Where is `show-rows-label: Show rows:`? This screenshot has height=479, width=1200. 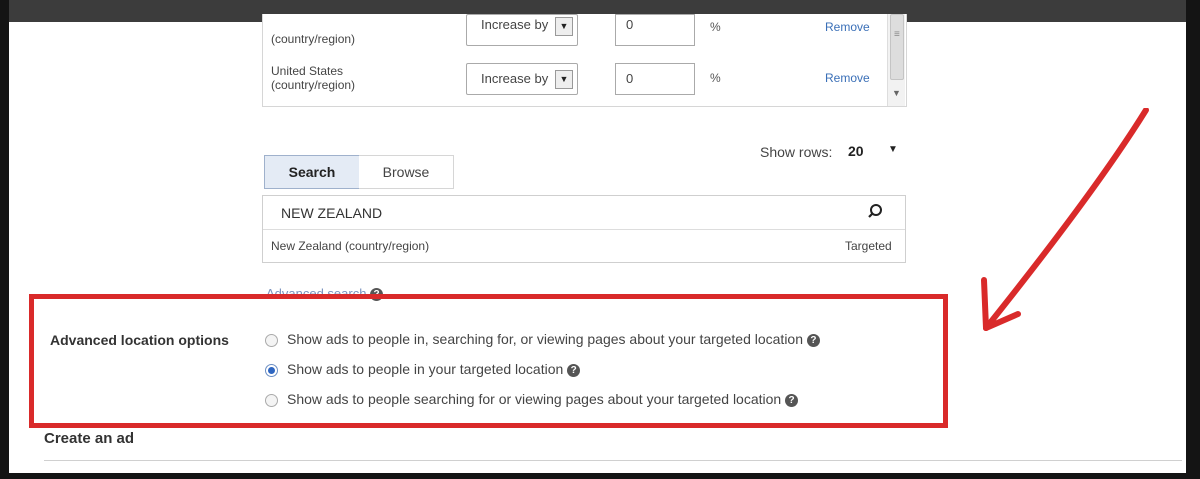 show-rows-label: Show rows: is located at coordinates (796, 152).